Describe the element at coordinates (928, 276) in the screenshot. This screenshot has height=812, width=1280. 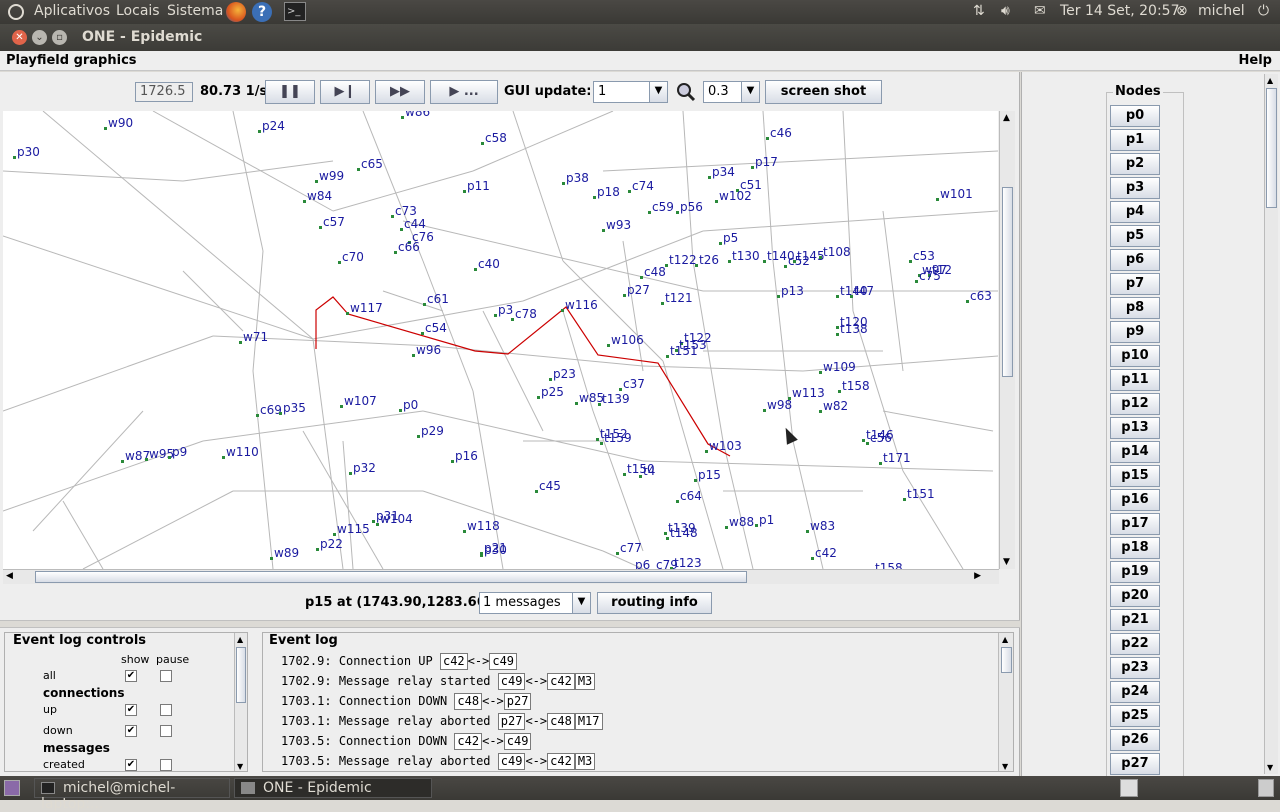
I see `map-node: c75` at that location.